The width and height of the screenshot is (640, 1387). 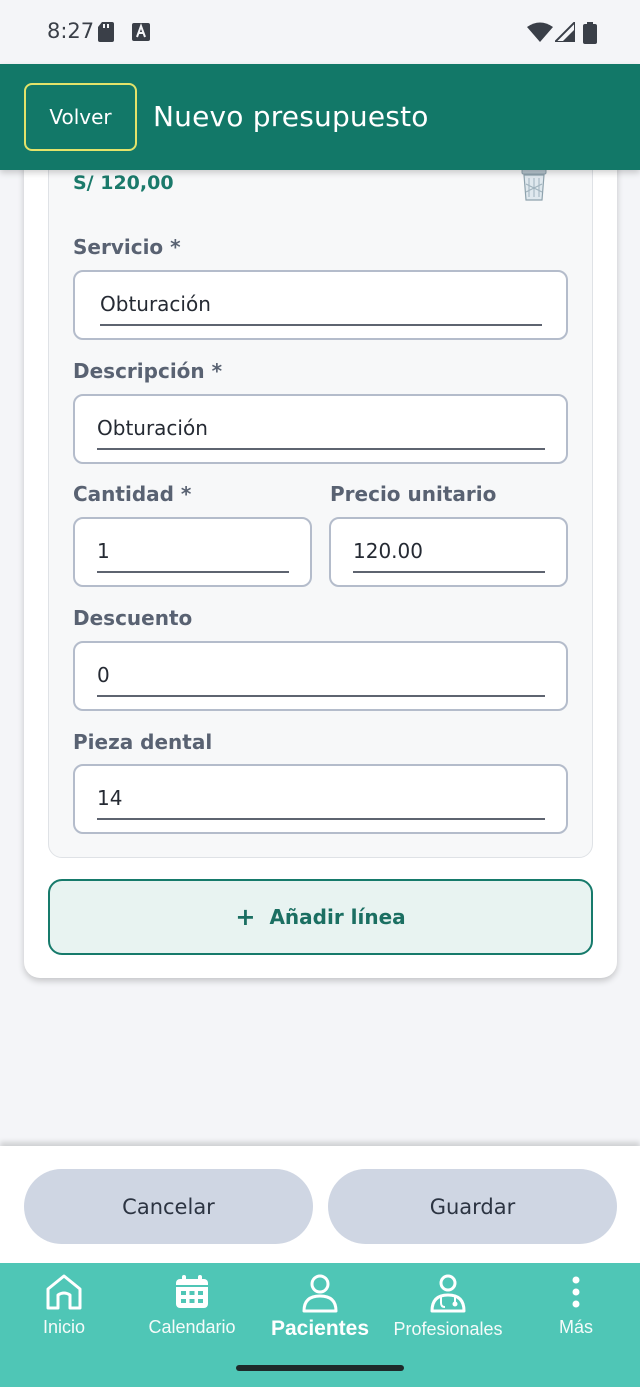 I want to click on home-icon, so click(x=64, y=1292).